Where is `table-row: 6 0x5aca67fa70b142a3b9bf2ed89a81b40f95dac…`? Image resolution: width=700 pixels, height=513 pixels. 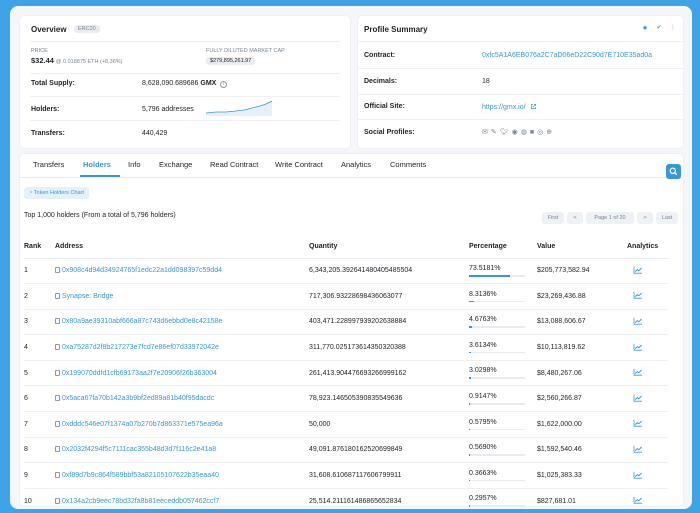 table-row: 6 0x5aca67fa70b142a3b9bf2ed89a81b40f95dac… is located at coordinates (346, 399).